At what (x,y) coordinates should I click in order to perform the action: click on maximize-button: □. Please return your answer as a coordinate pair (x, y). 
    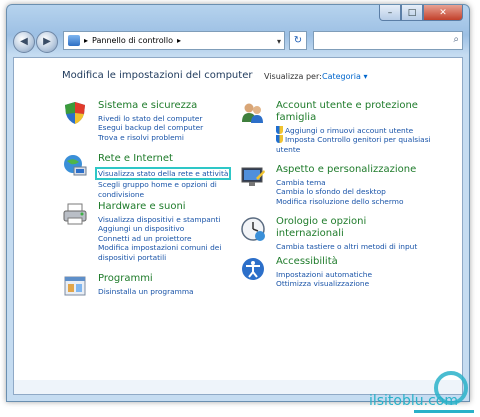
    Looking at the image, I should click on (412, 13).